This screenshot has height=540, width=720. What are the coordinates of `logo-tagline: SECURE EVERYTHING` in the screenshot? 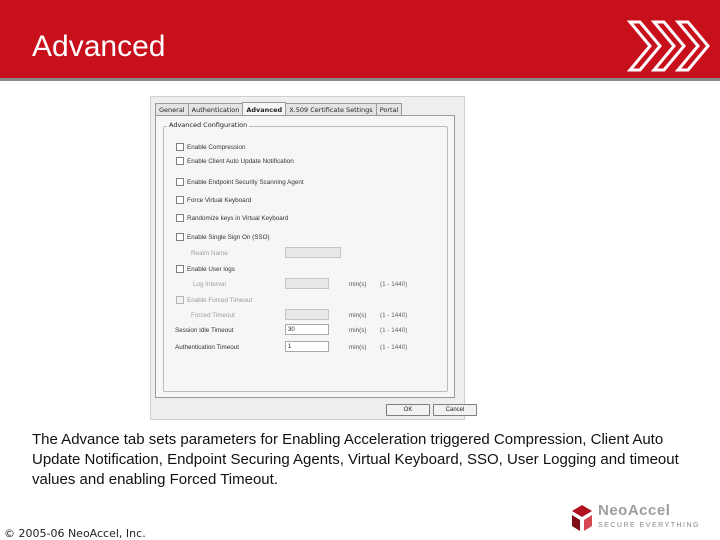 It's located at (649, 525).